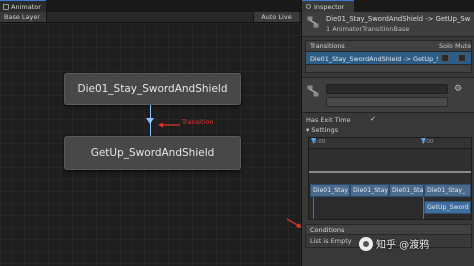 The height and width of the screenshot is (266, 474). What do you see at coordinates (388, 69) in the screenshot?
I see `transitions-list-footer` at bounding box center [388, 69].